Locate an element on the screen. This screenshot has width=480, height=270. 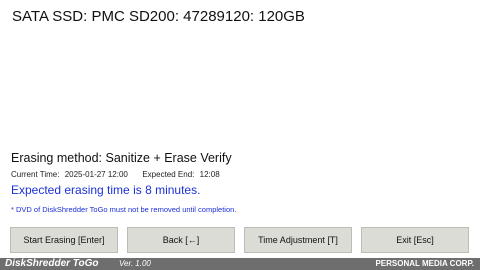
brand-logo: DiskShredder ToGo is located at coordinates (52, 263).